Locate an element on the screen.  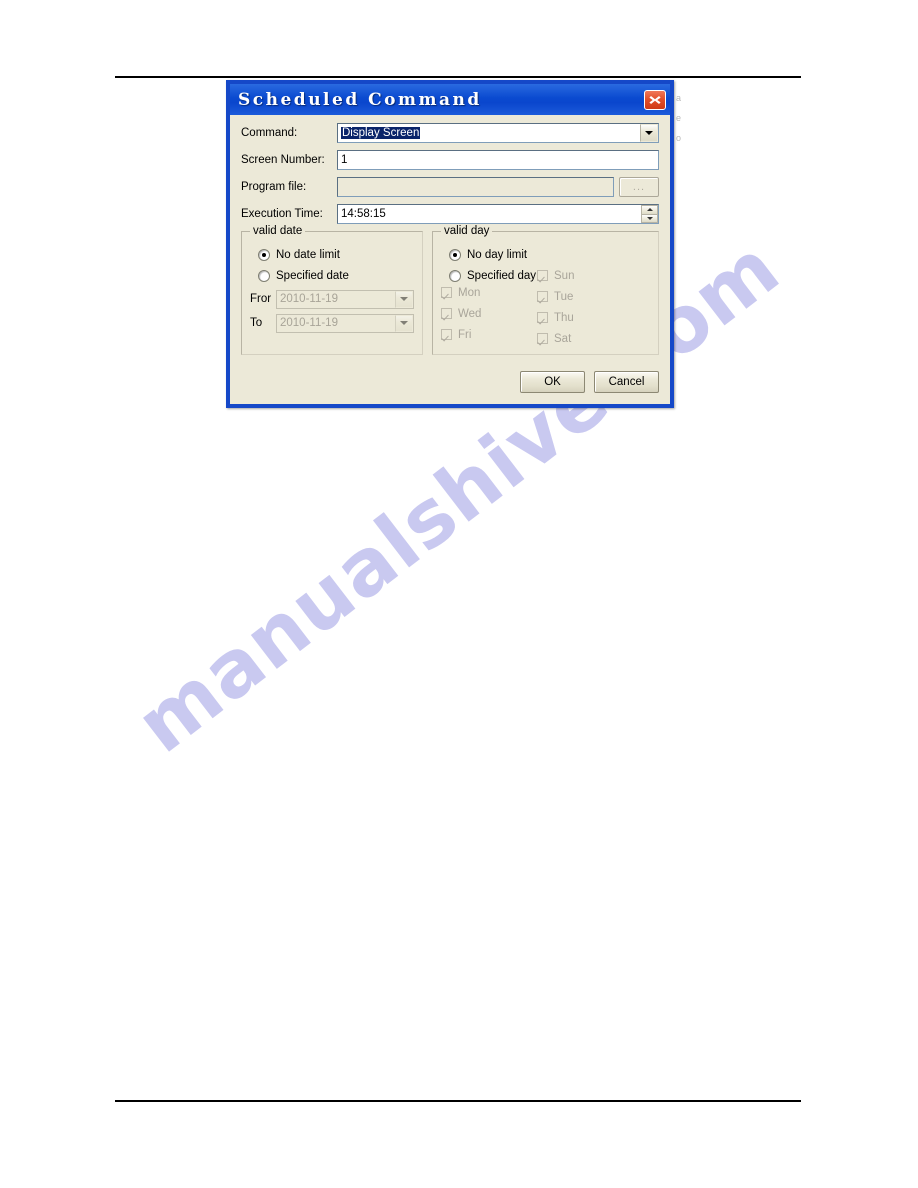
radio-no-day-limit-icon is located at coordinates (455, 254).